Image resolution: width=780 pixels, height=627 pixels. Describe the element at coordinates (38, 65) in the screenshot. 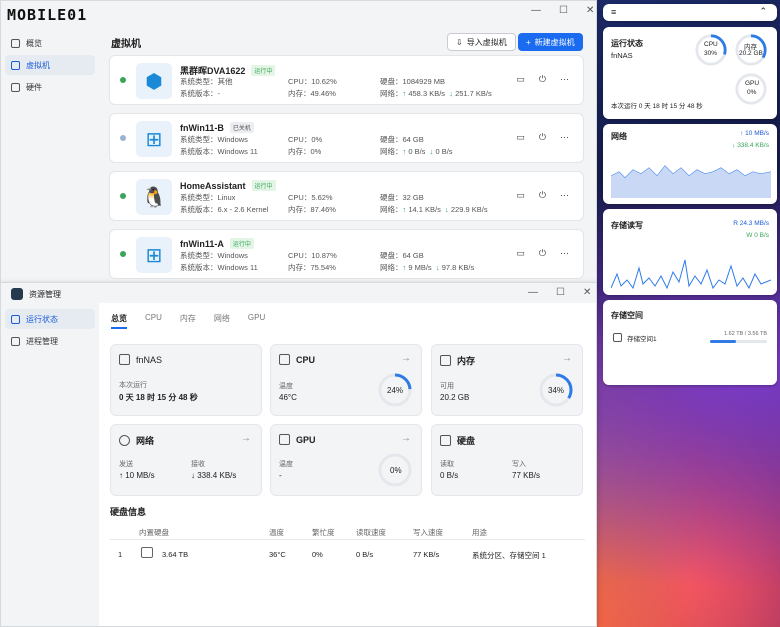

I see `nav-label: 虚拟机` at that location.